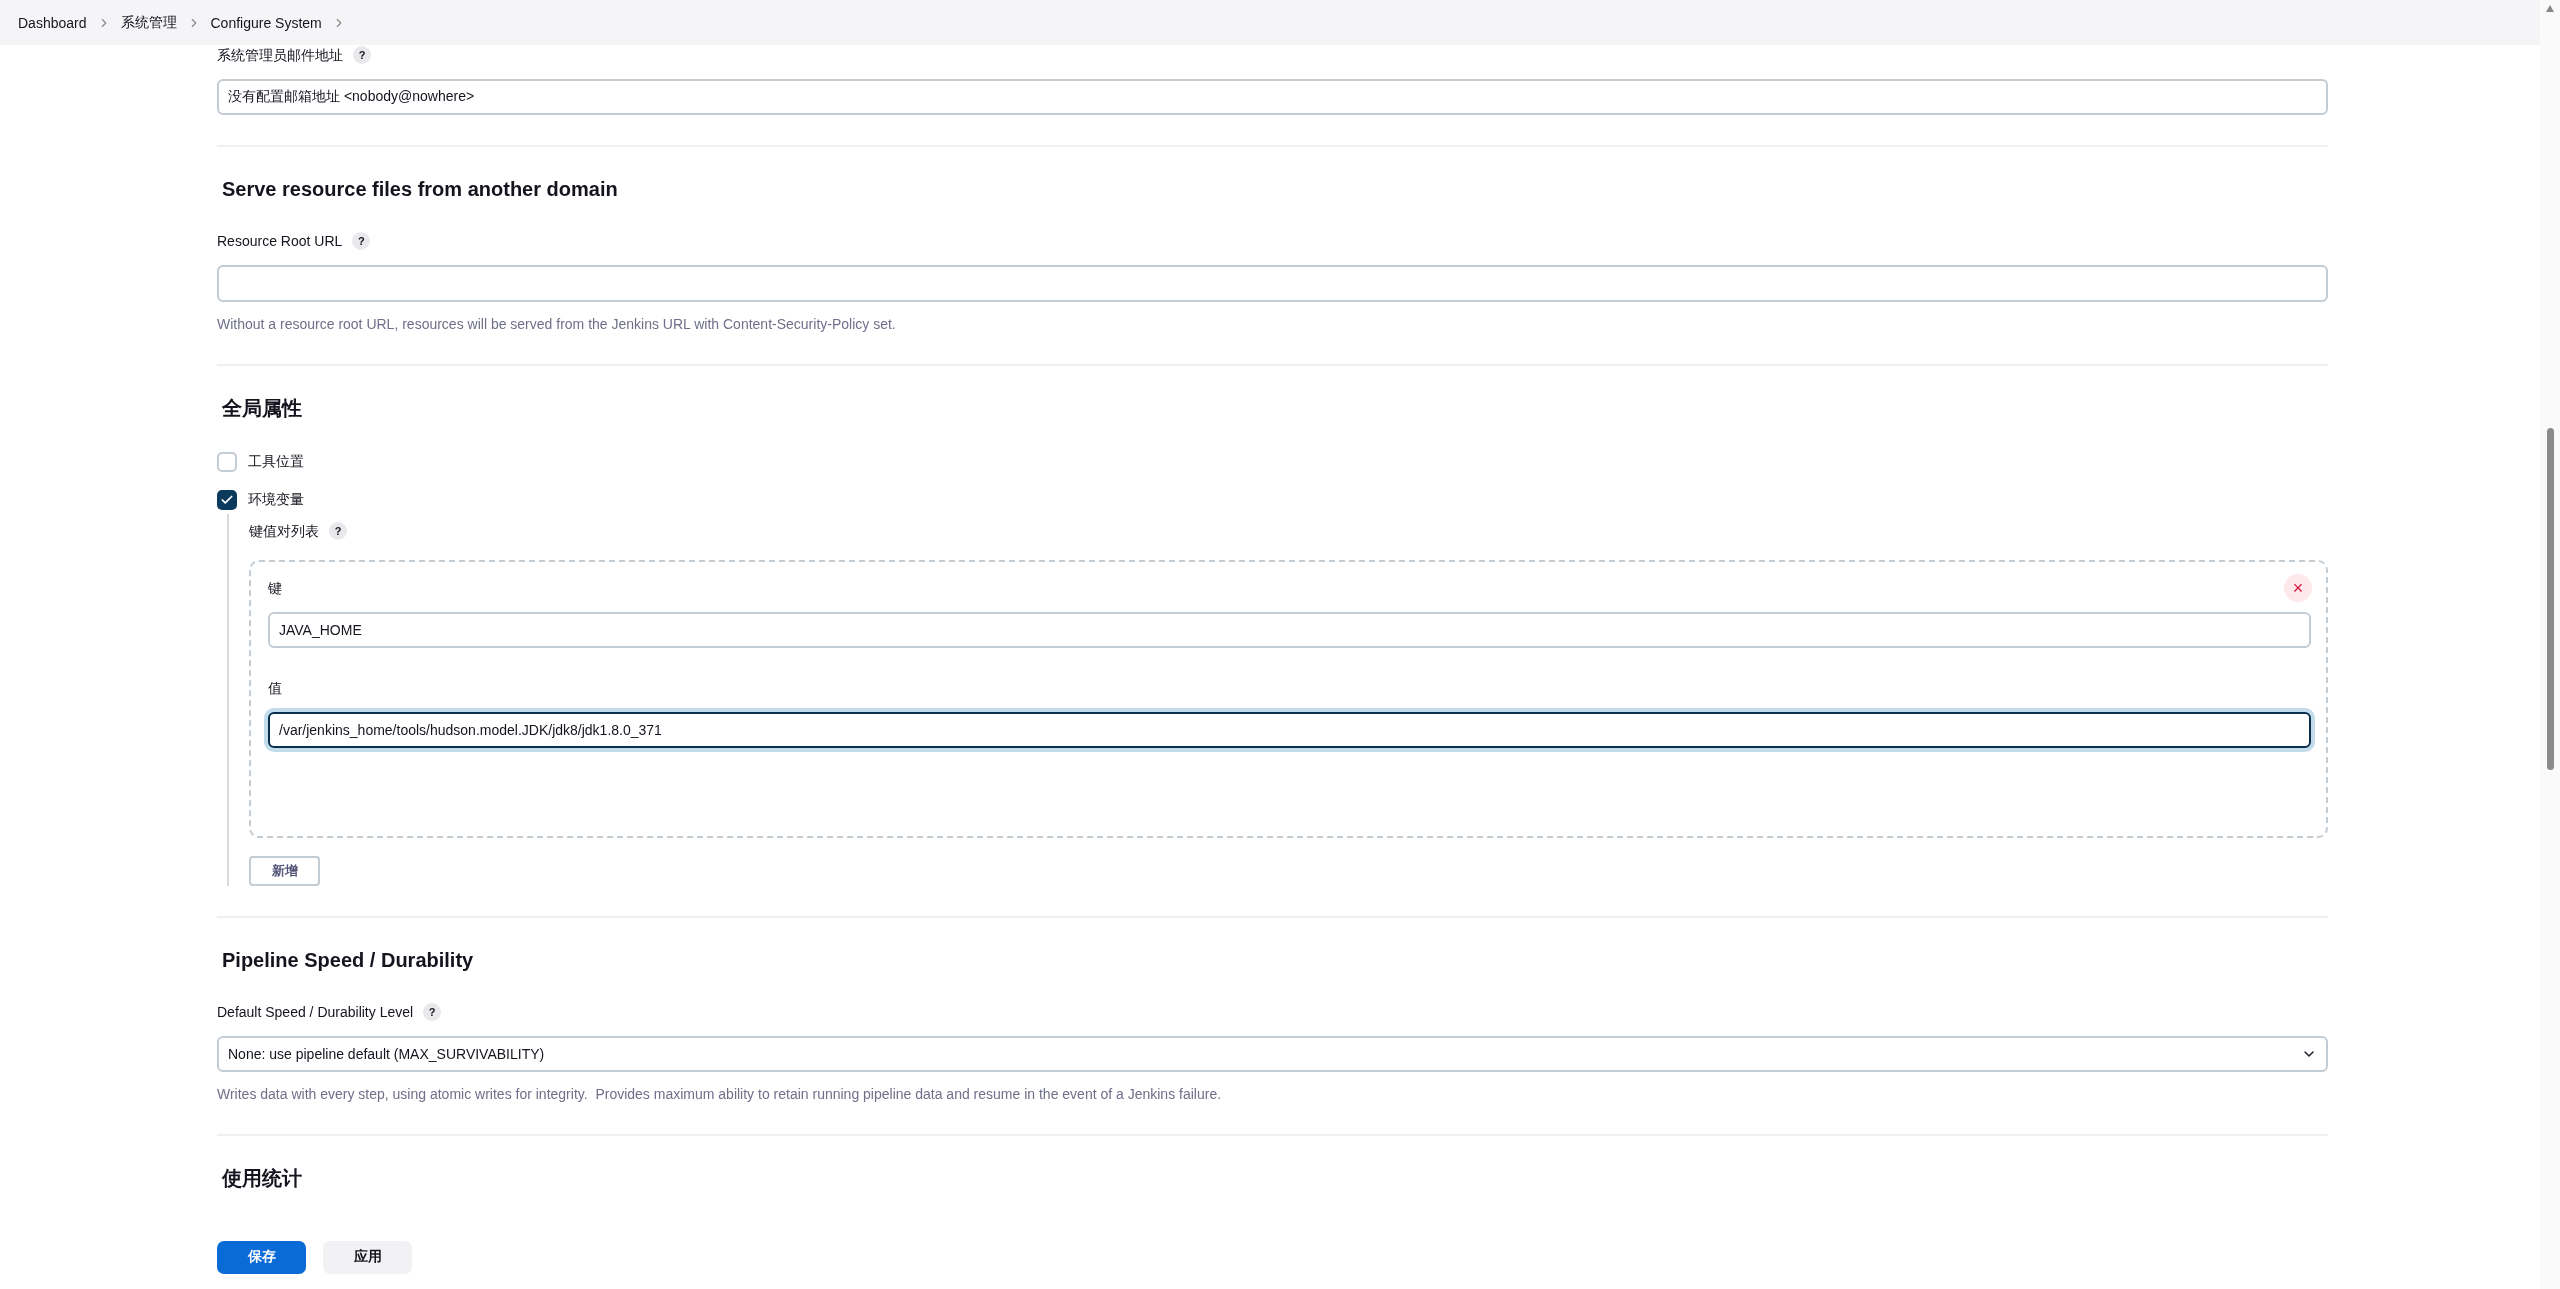 The image size is (2560, 1289). I want to click on add-button: 新增, so click(284, 871).